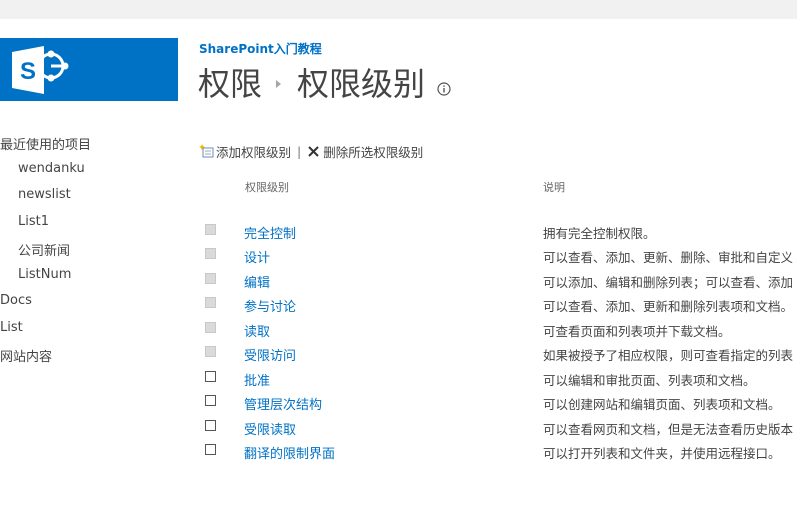 This screenshot has width=797, height=528. Describe the element at coordinates (398, 281) in the screenshot. I see `table-row: 编辑 可以添加、编辑和删除列表；可以查看、添加` at that location.